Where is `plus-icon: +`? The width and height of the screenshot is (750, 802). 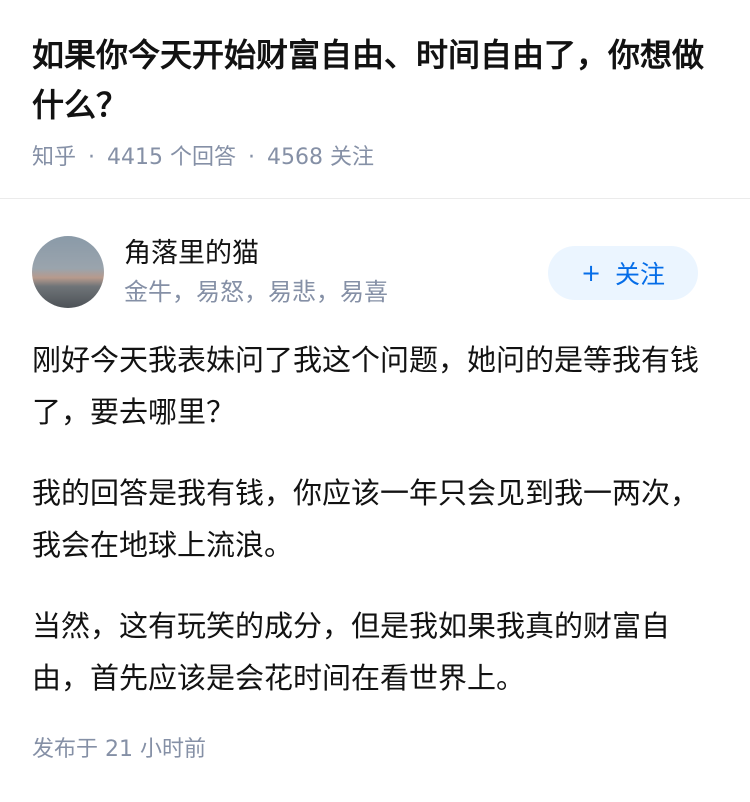 plus-icon: + is located at coordinates (591, 273).